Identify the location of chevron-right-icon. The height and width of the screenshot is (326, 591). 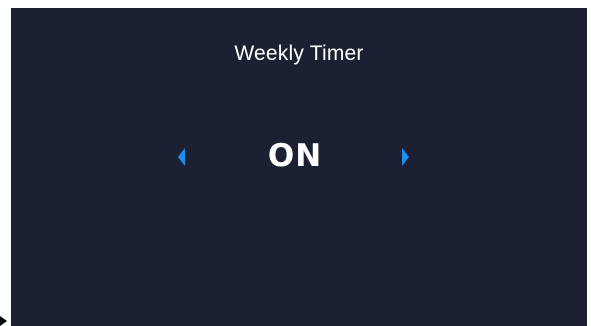
(405, 157).